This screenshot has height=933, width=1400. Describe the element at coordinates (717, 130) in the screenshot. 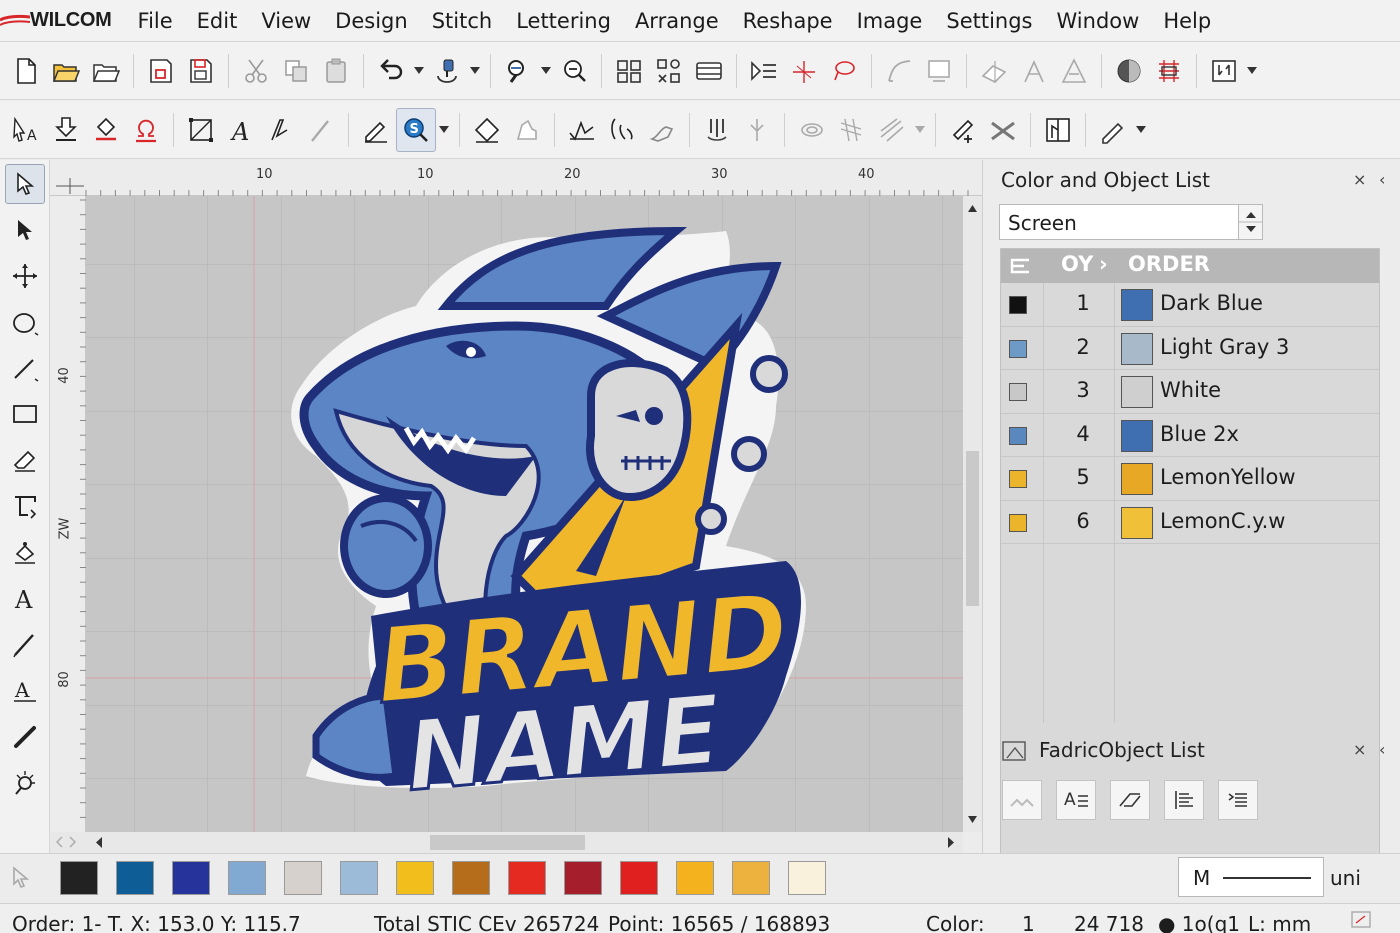

I see `underlay-button` at that location.